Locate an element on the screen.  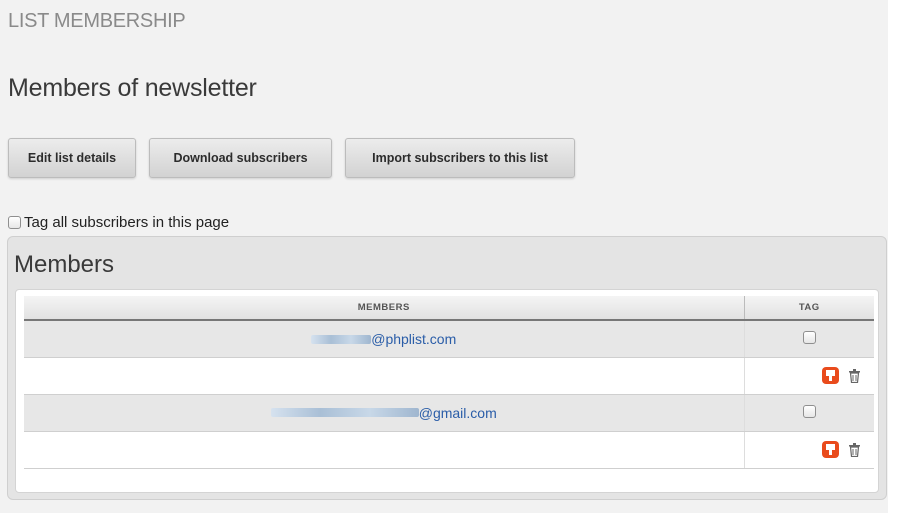
tag-all-label: Tag all subscribers in this page is located at coordinates (127, 222).